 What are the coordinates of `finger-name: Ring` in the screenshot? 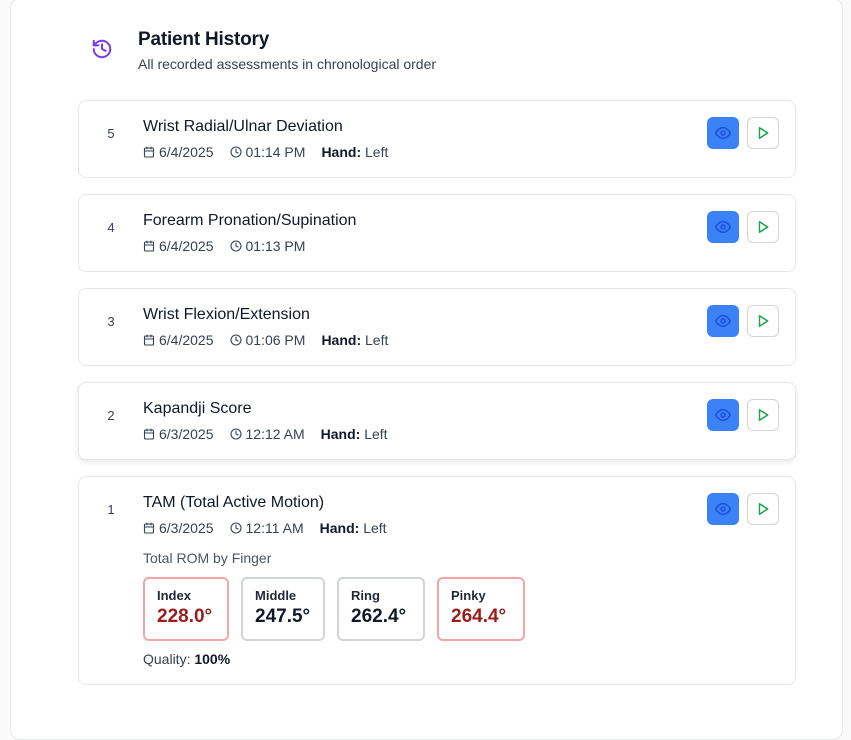 It's located at (365, 595).